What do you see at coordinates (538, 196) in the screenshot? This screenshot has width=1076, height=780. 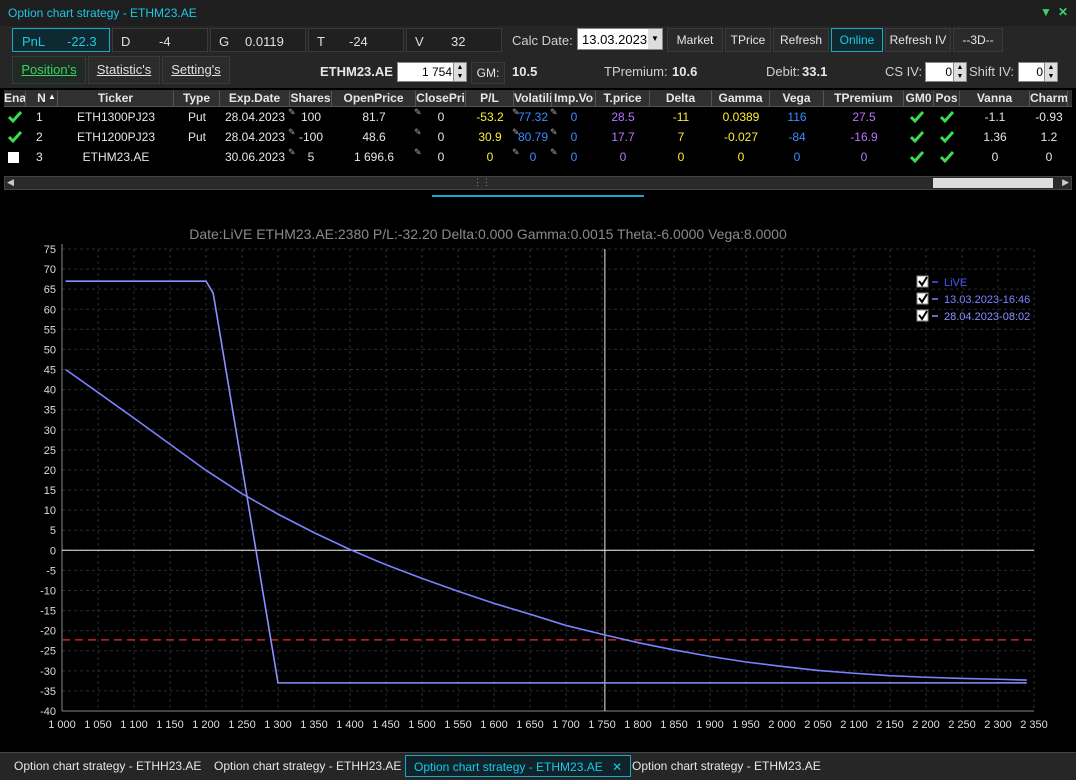 I see `panel-splitter` at bounding box center [538, 196].